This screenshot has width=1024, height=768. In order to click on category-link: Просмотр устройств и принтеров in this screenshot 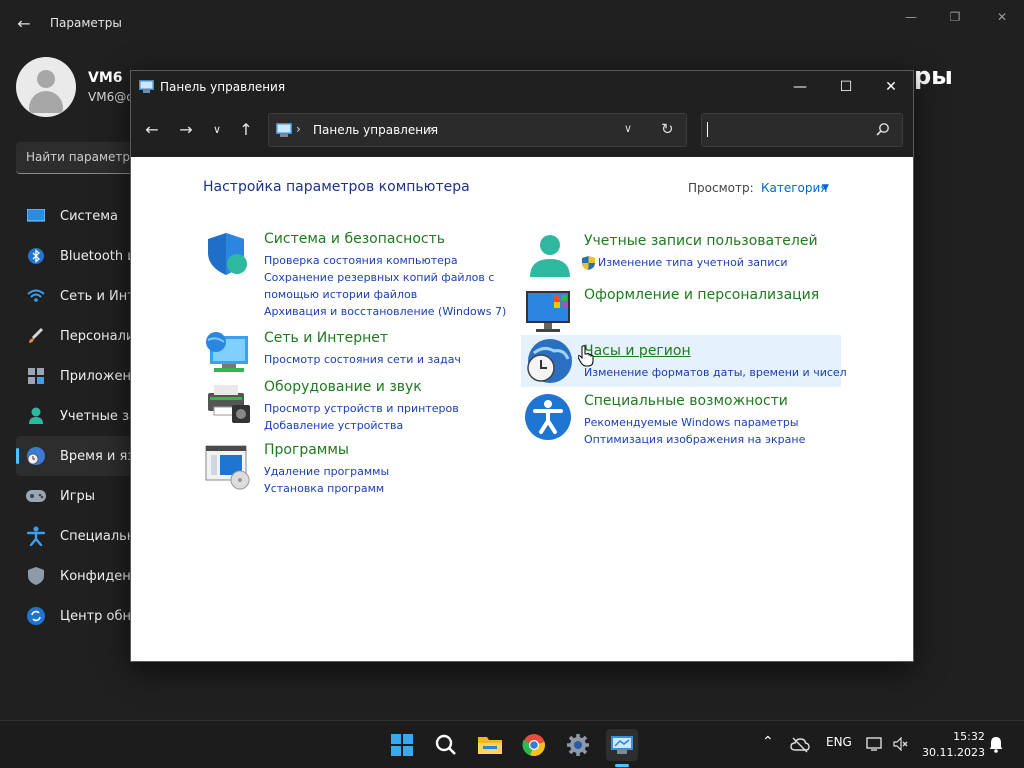, I will do `click(361, 408)`.